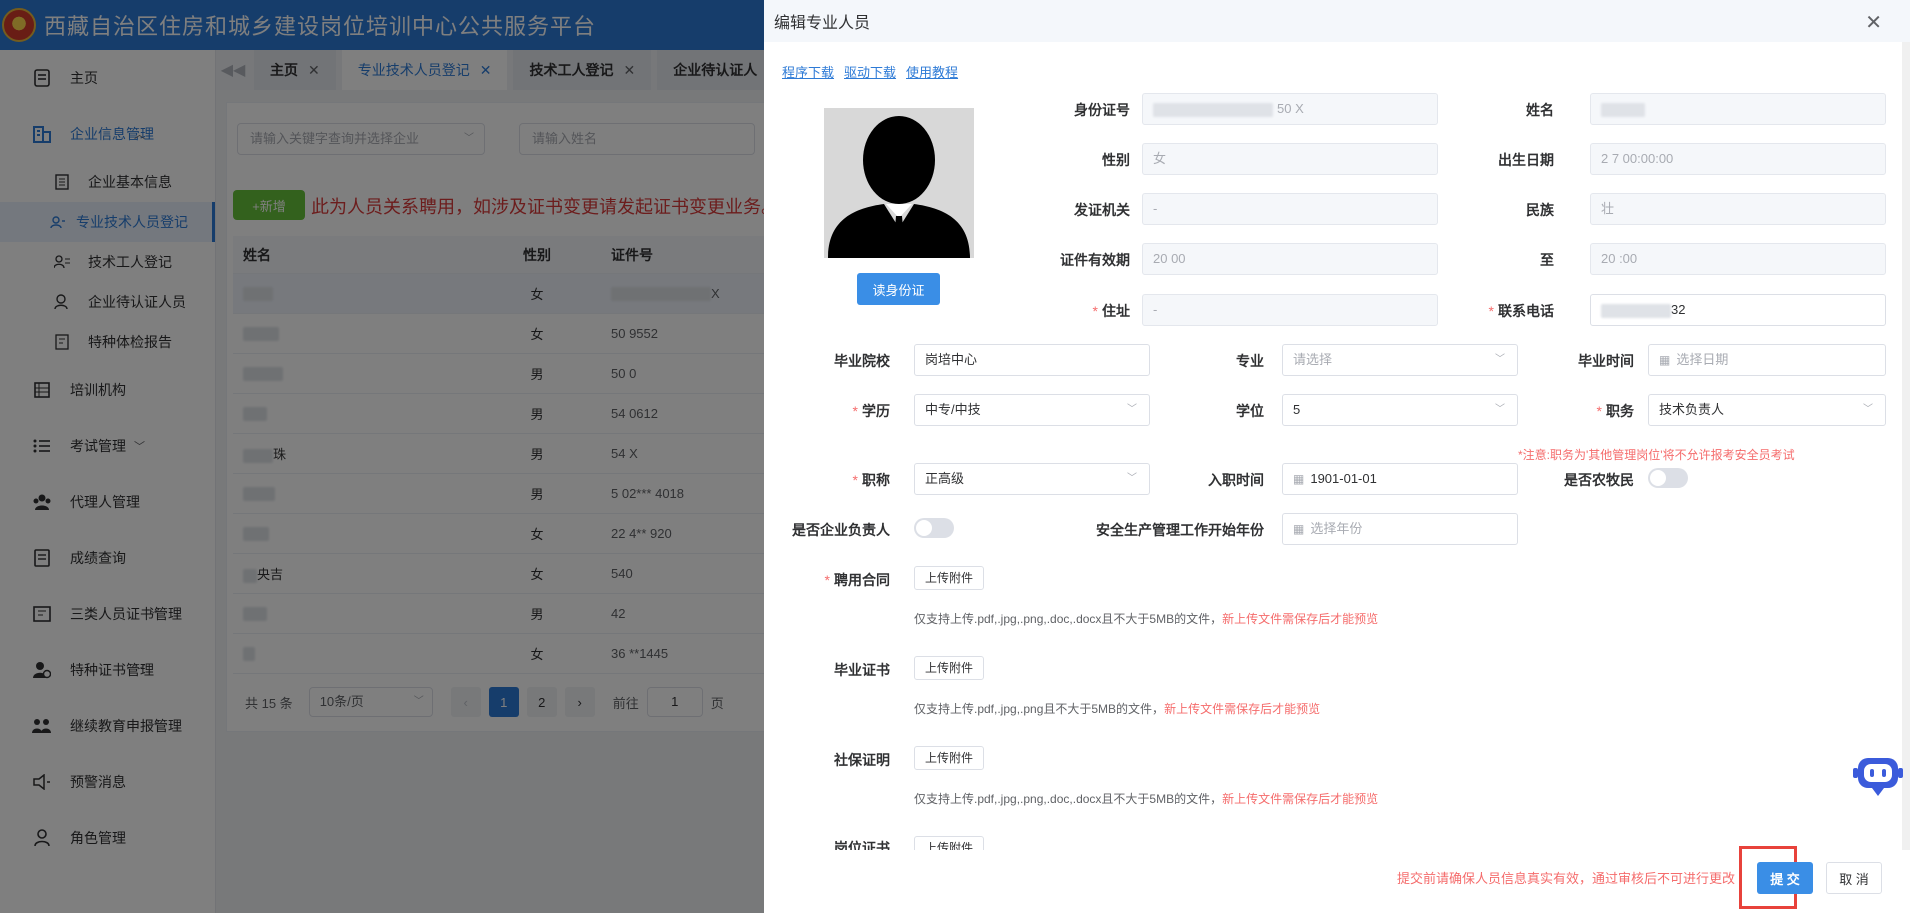 The height and width of the screenshot is (913, 1910). Describe the element at coordinates (862, 845) in the screenshot. I see `label-post-cert: 岗位证书` at that location.